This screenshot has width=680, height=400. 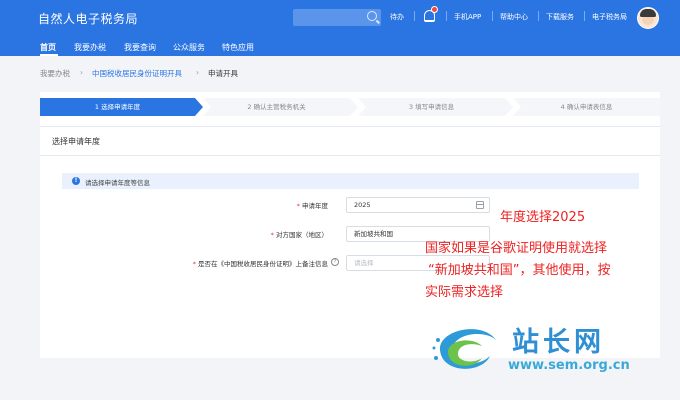 I want to click on nav-active-indicator, so click(x=49, y=55).